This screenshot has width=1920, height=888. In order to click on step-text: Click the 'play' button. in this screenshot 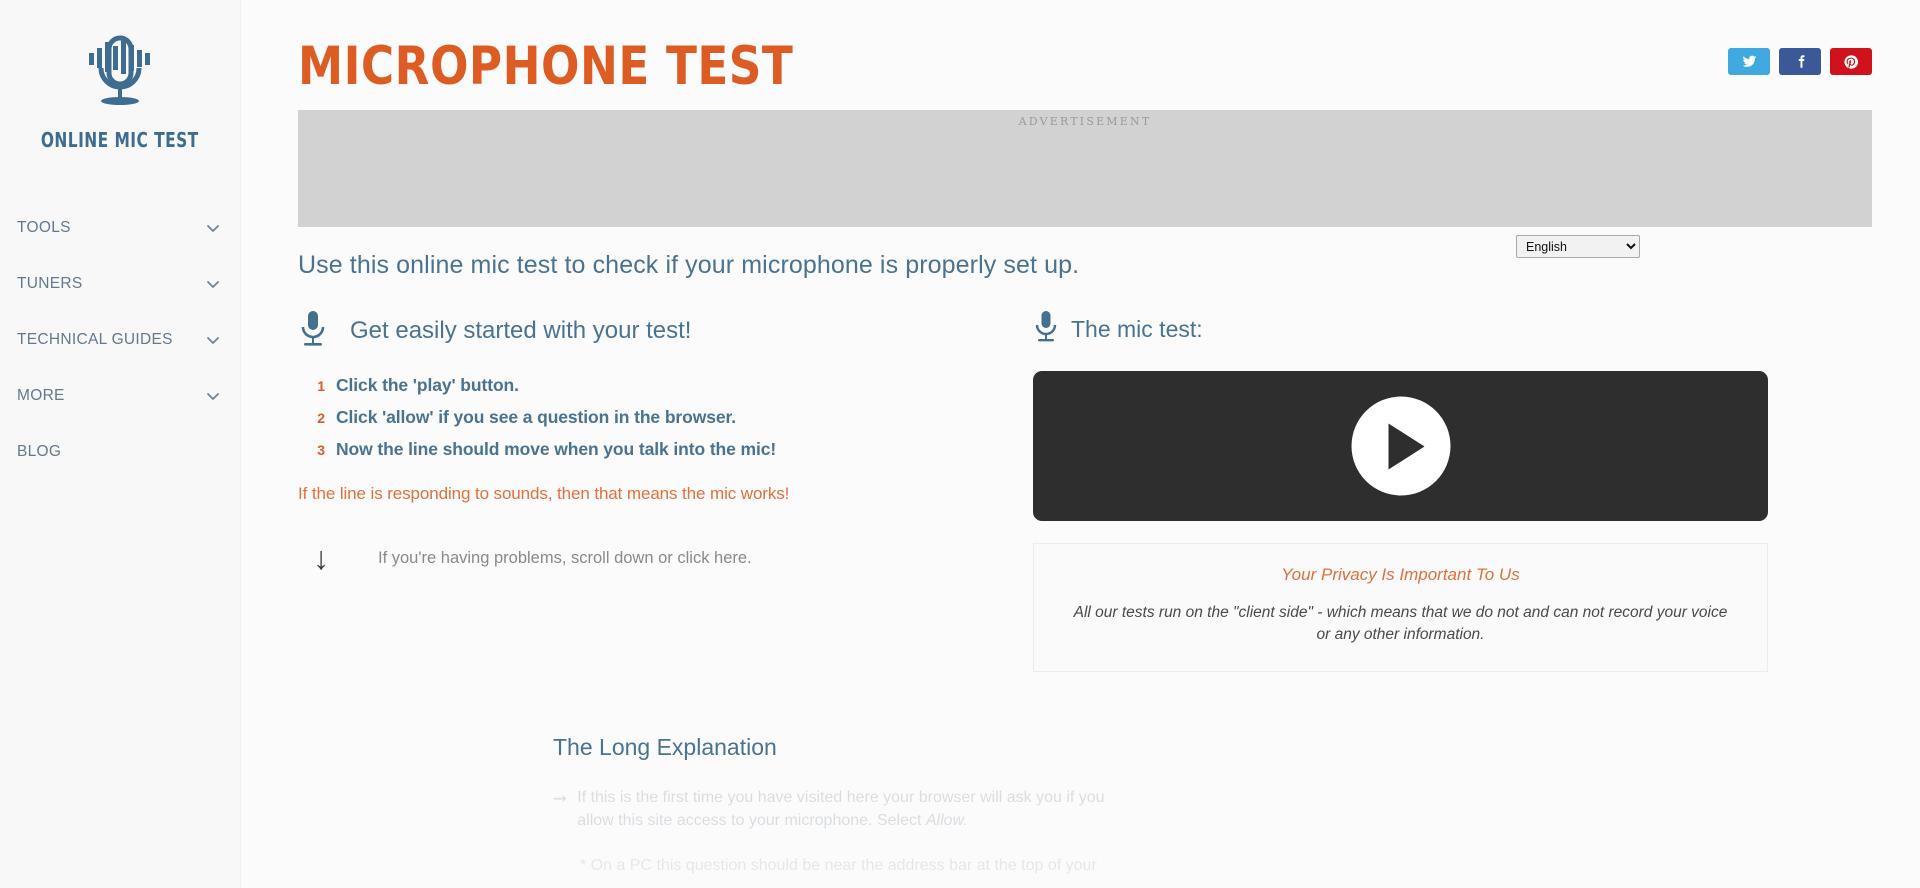, I will do `click(427, 385)`.